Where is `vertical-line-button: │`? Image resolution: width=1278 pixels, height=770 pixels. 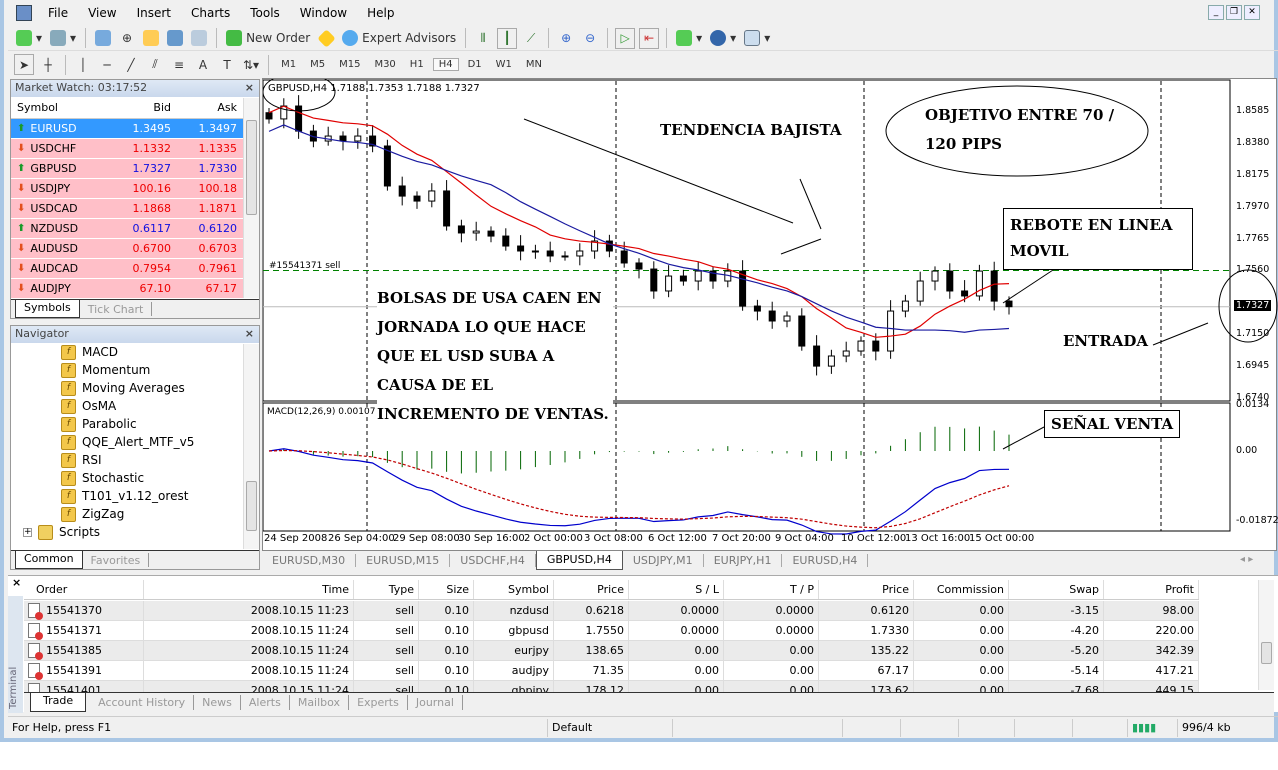
vertical-line-button: │ is located at coordinates (83, 64).